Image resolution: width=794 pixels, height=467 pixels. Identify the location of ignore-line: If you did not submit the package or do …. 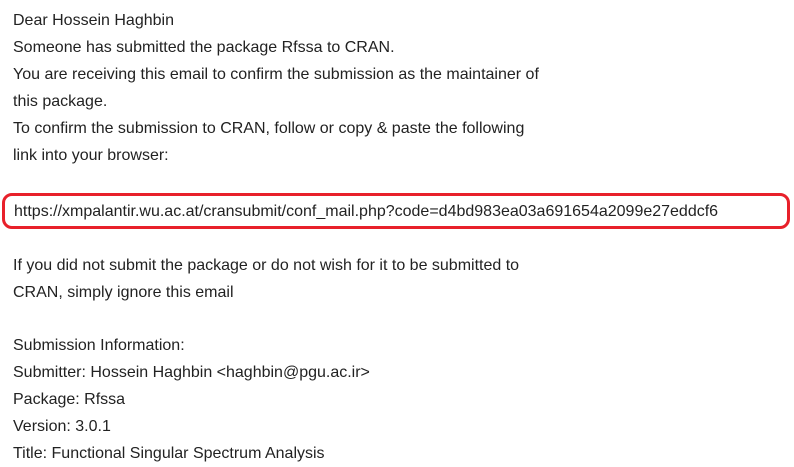
(266, 265).